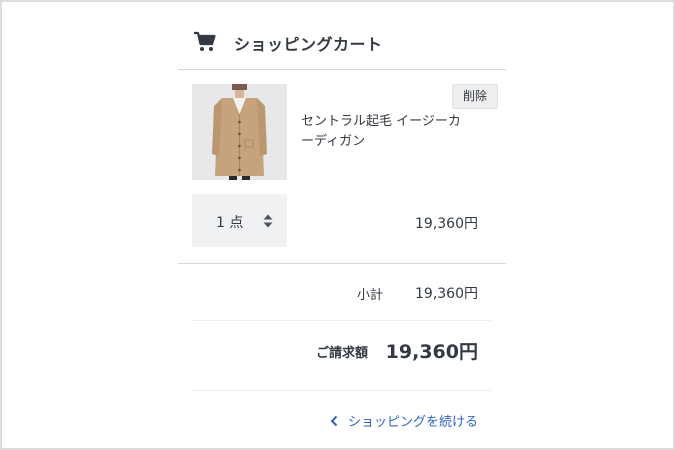 This screenshot has height=450, width=675. I want to click on quantity-value: 1 点, so click(230, 223).